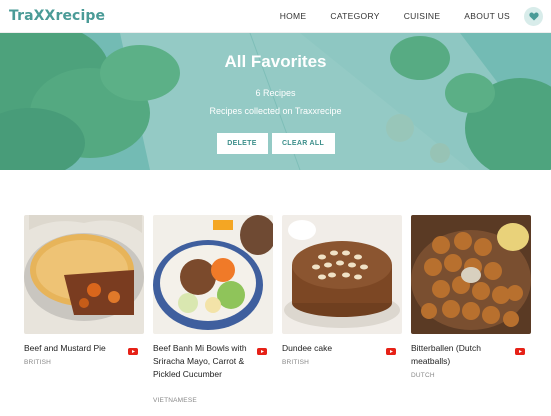 Image resolution: width=551 pixels, height=416 pixels. What do you see at coordinates (460, 355) in the screenshot?
I see `recipe-title: Bitterballen (Dutch meatballs)` at bounding box center [460, 355].